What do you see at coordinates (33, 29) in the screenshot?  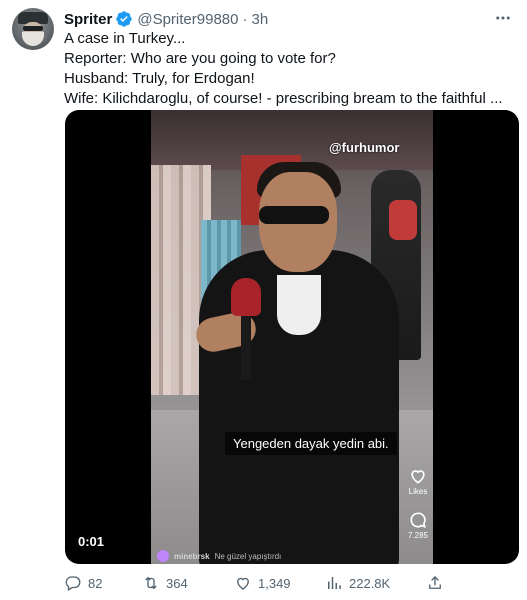 I see `avatar` at bounding box center [33, 29].